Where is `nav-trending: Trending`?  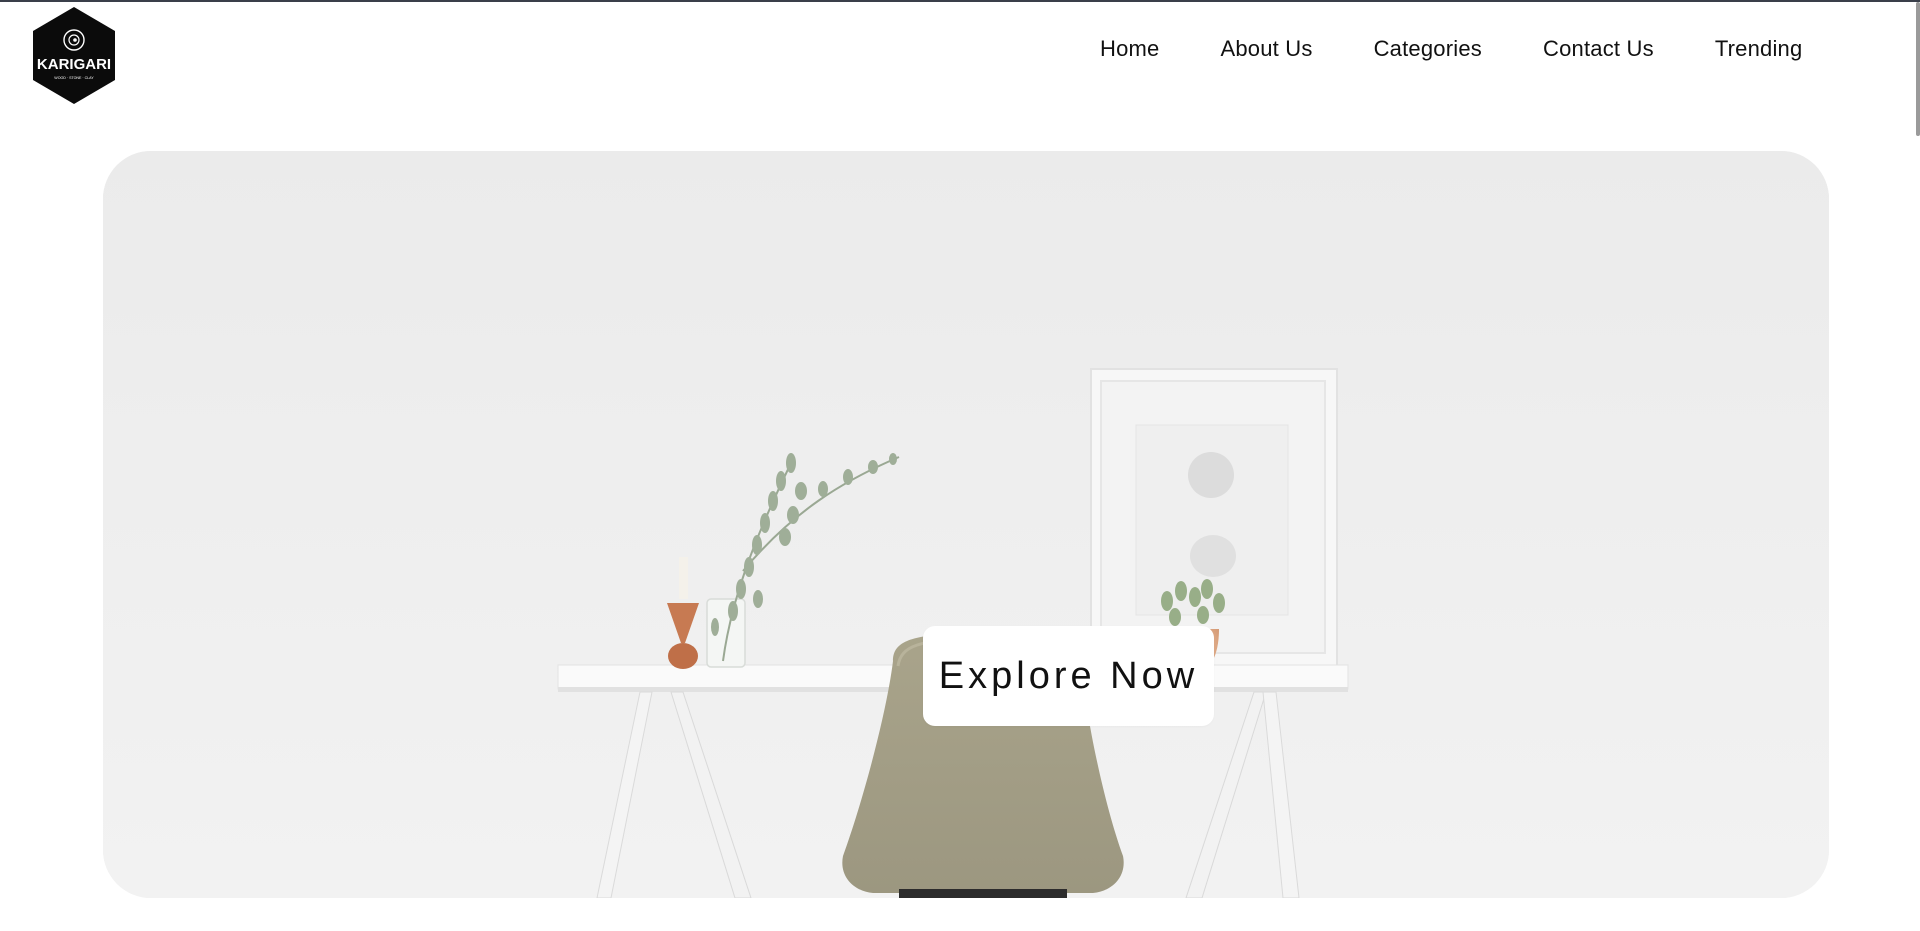 nav-trending: Trending is located at coordinates (1759, 49).